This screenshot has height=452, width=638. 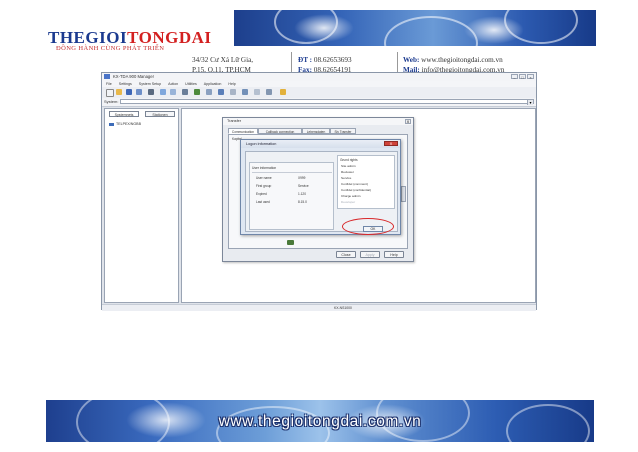 What do you see at coordinates (139, 92) in the screenshot?
I see `connect-icon` at bounding box center [139, 92].